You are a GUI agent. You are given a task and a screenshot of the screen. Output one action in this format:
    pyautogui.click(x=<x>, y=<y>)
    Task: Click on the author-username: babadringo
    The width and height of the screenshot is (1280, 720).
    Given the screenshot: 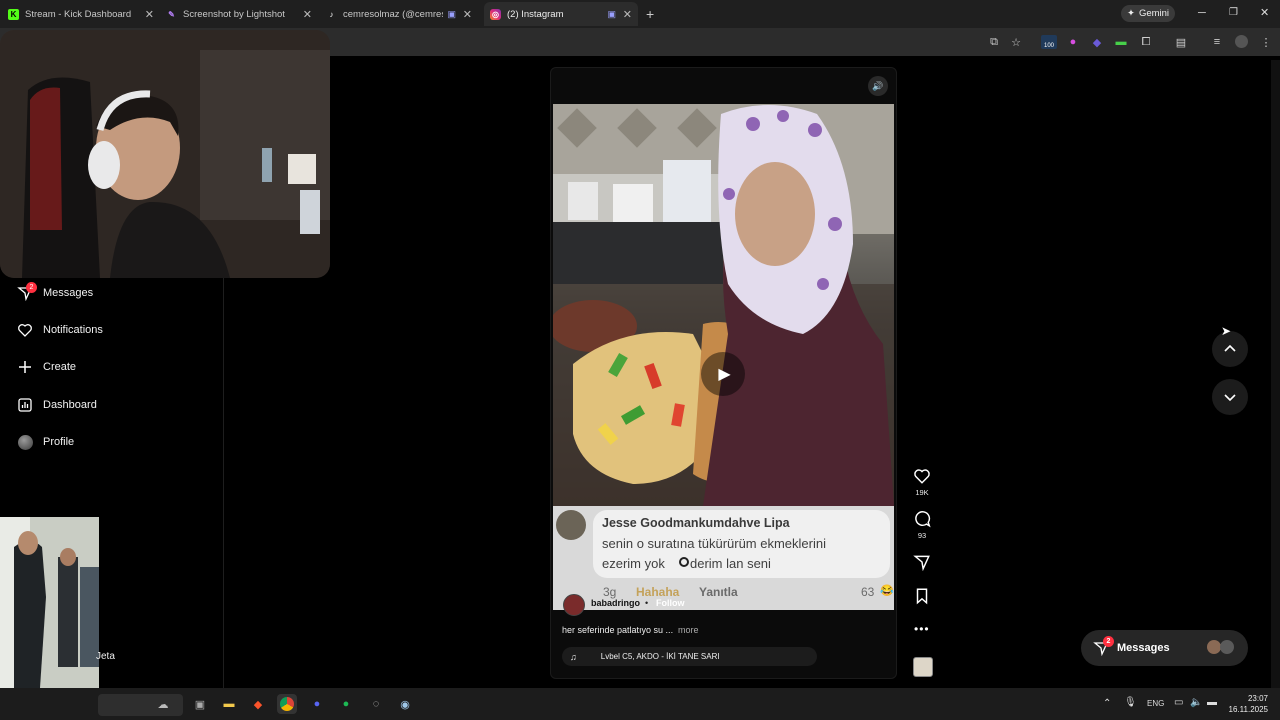 What is the action you would take?
    pyautogui.click(x=615, y=603)
    